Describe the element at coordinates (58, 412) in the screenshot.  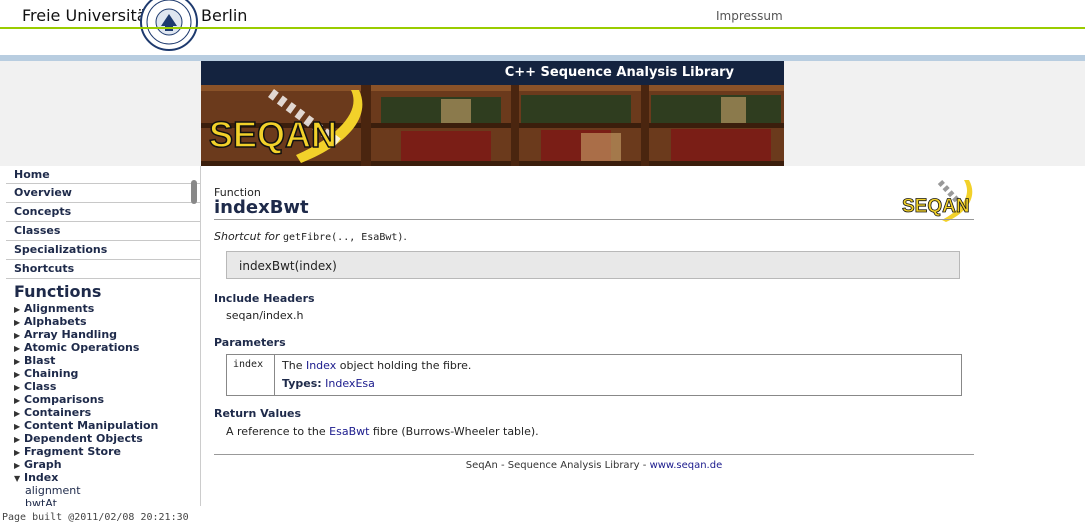
I see `function-group-label: Containers` at that location.